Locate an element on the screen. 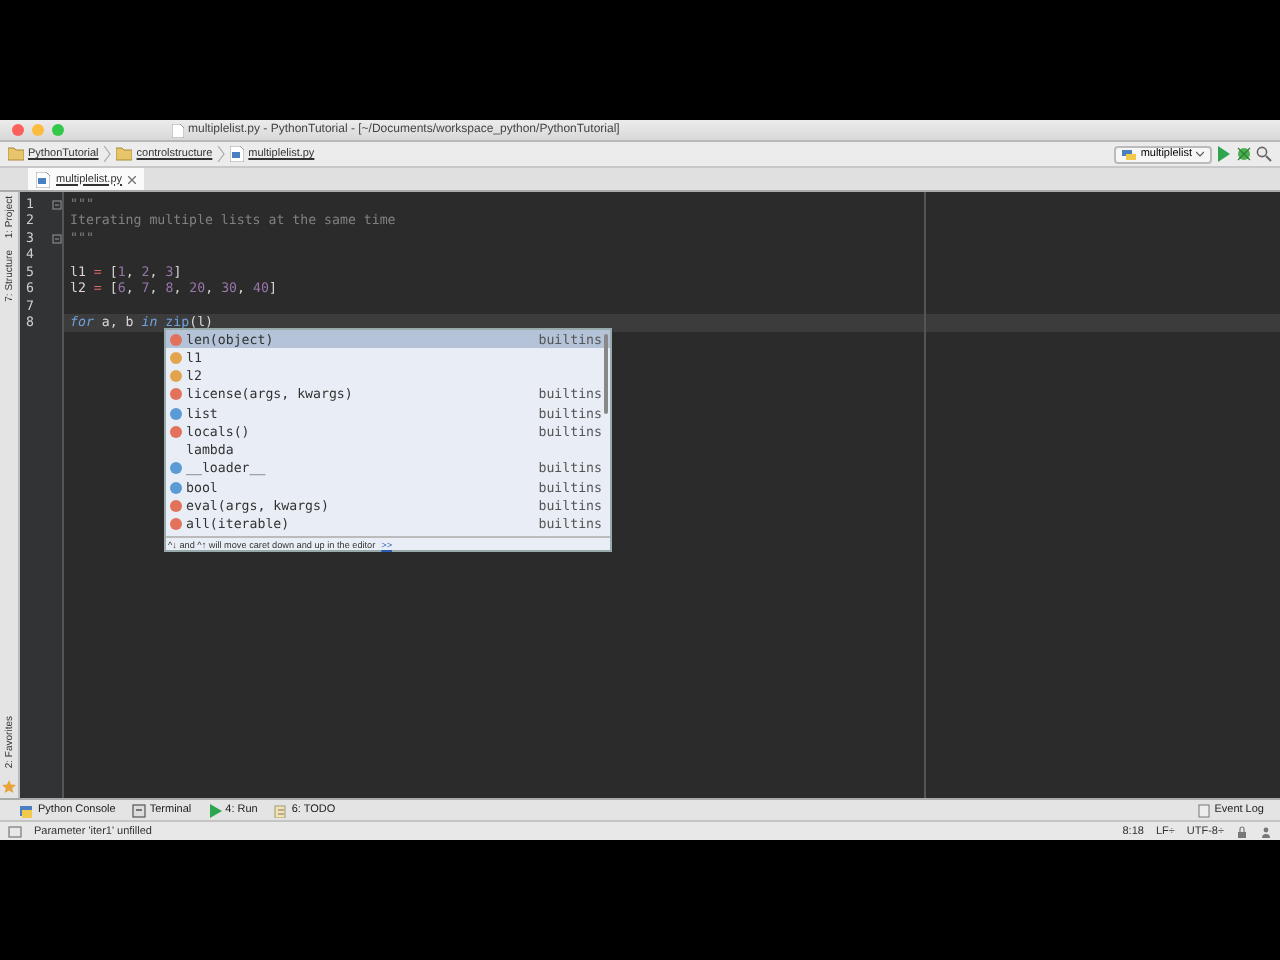 Image resolution: width=1280 pixels, height=960 pixels. close-button is located at coordinates (18, 130).